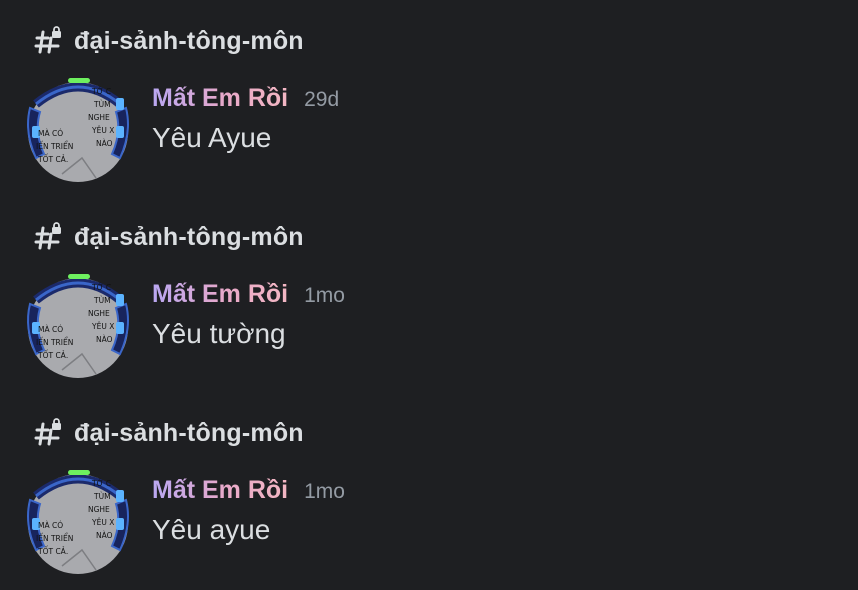 This screenshot has width=858, height=590. What do you see at coordinates (219, 333) in the screenshot?
I see `message-content: Yêu tường` at bounding box center [219, 333].